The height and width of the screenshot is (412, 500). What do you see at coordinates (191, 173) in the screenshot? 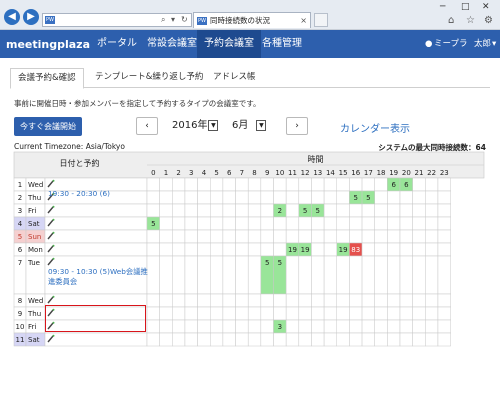
I see `hour-label: 3` at bounding box center [191, 173].